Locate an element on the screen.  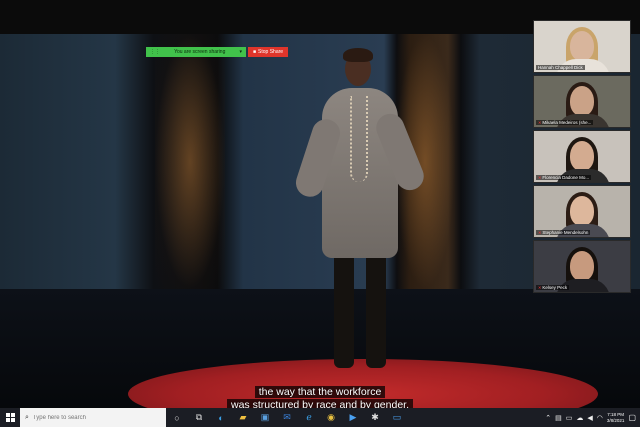
screen-sharing-indicator: ⋮⋮ You are screen sharing ▾ is located at coordinates (196, 52).